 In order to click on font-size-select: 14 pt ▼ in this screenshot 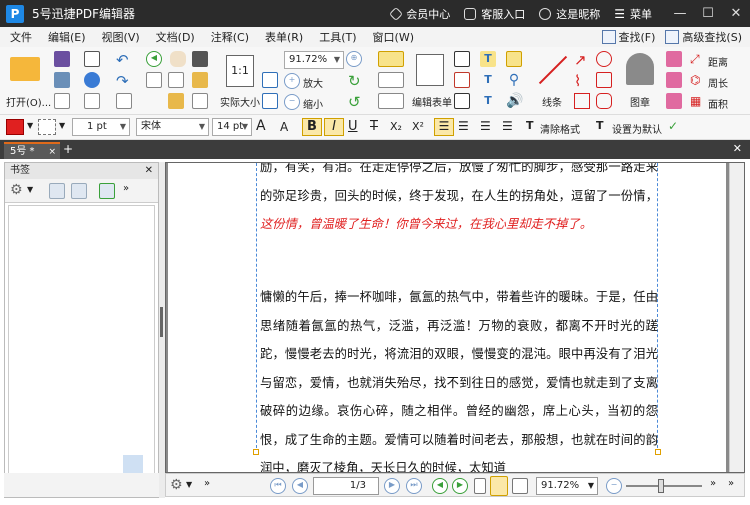, I will do `click(232, 127)`.